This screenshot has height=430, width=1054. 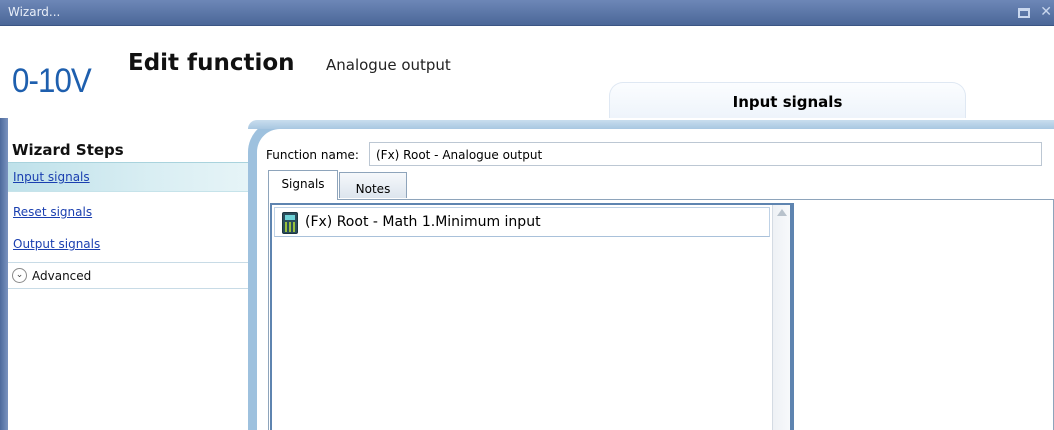 I want to click on sidebar-item-reset-signals: Reset signals, so click(x=128, y=213).